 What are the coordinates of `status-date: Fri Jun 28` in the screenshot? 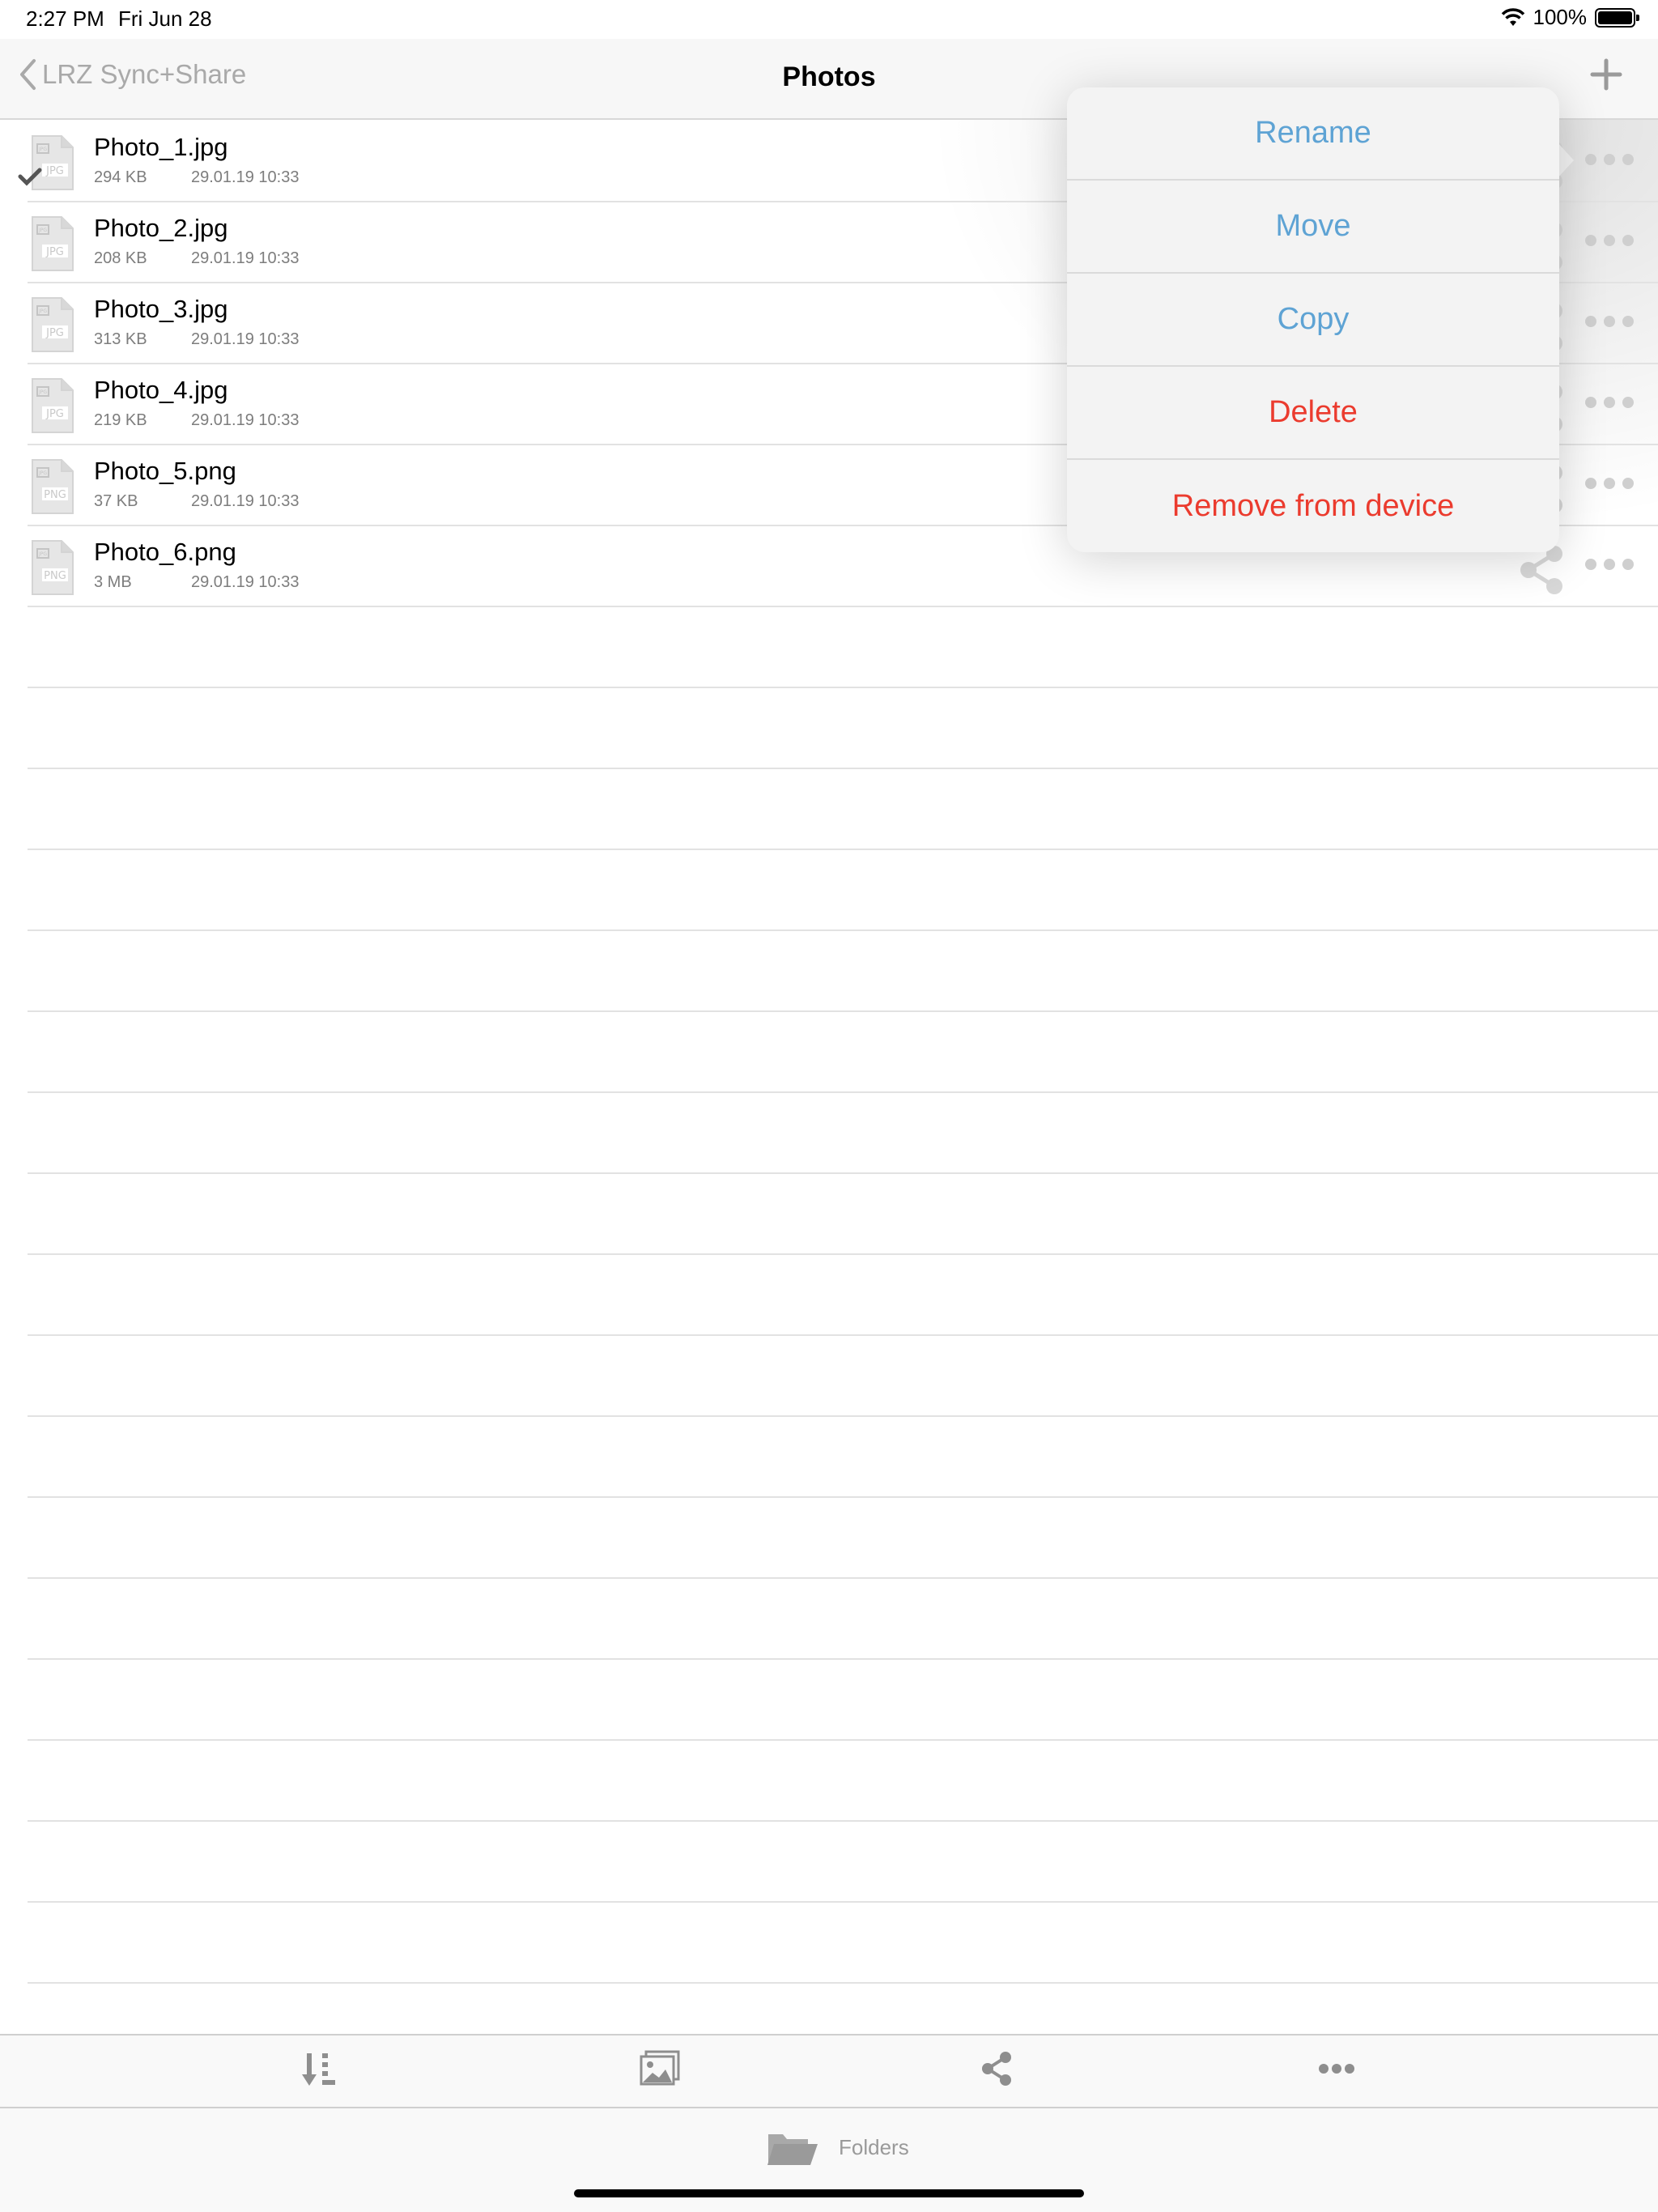 It's located at (165, 19).